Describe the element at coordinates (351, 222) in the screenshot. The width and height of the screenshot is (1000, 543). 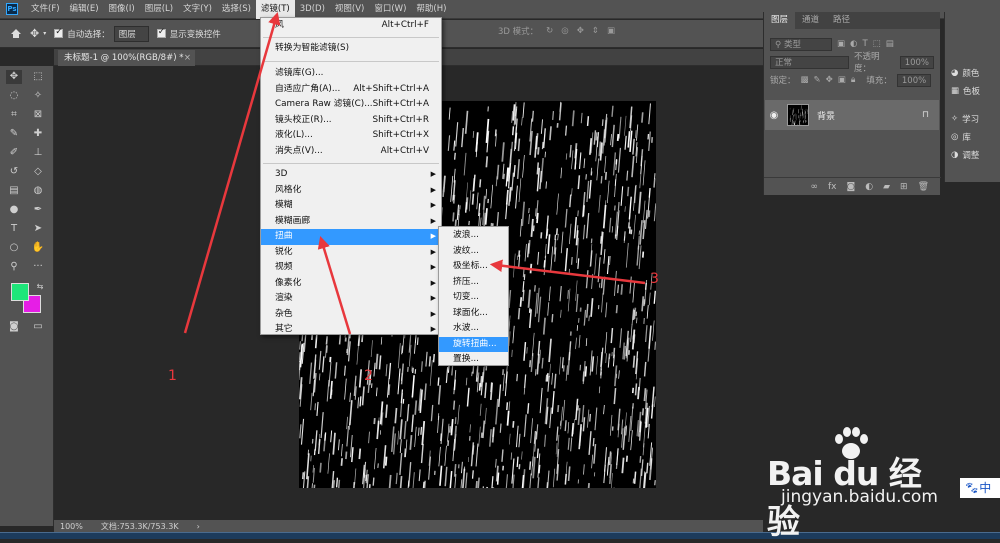
I see `menu-item-blur-gallery: 模糊画廊▶` at that location.